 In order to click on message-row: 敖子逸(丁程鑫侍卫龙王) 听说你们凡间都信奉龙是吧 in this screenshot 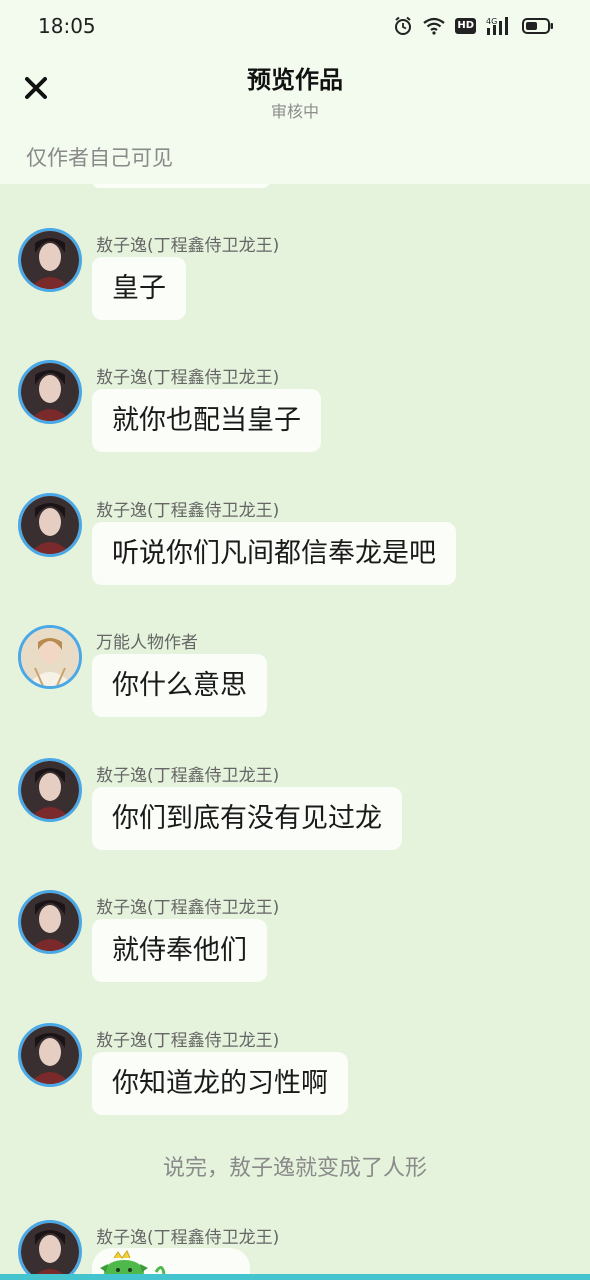, I will do `click(295, 517)`.